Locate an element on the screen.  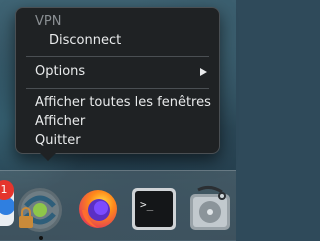
submenu-arrow-icon is located at coordinates (203, 72).